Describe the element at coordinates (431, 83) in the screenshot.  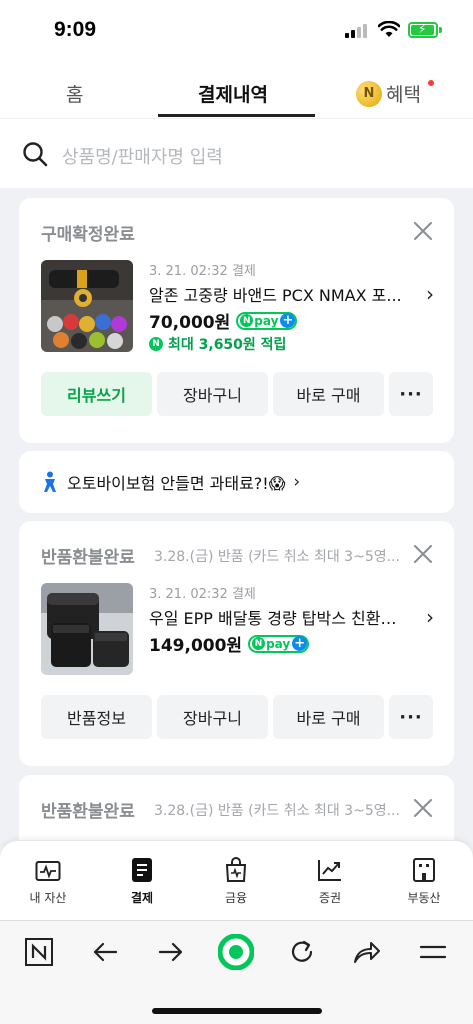
I see `notification-dot` at that location.